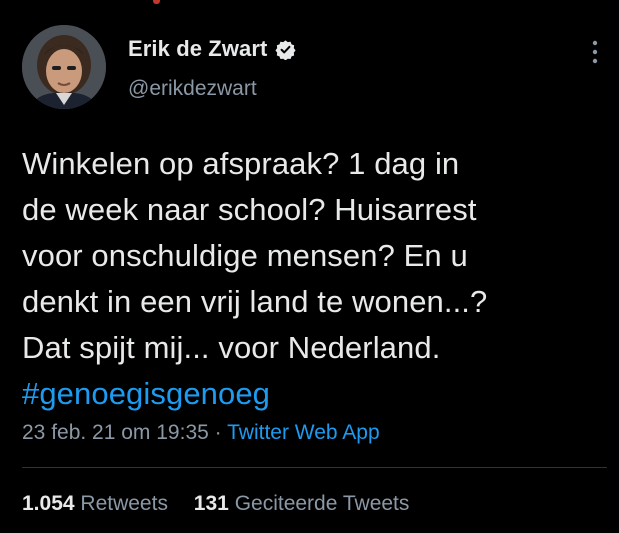  I want to click on display-name: Erik de Zwart, so click(197, 49).